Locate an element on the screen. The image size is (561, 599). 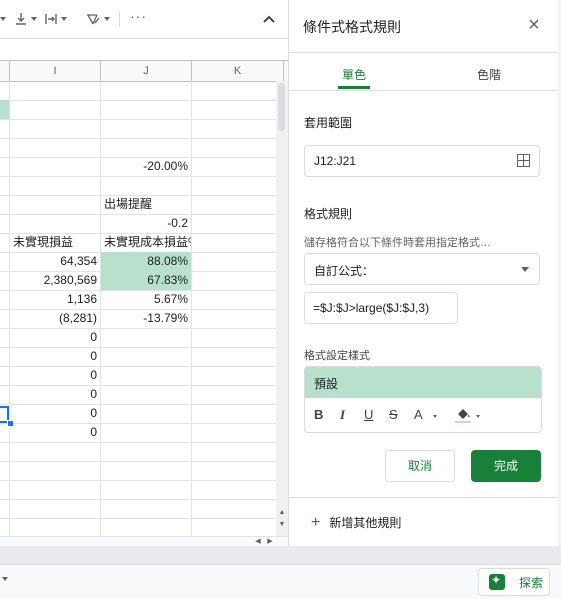
bold-button: B is located at coordinates (318, 415).